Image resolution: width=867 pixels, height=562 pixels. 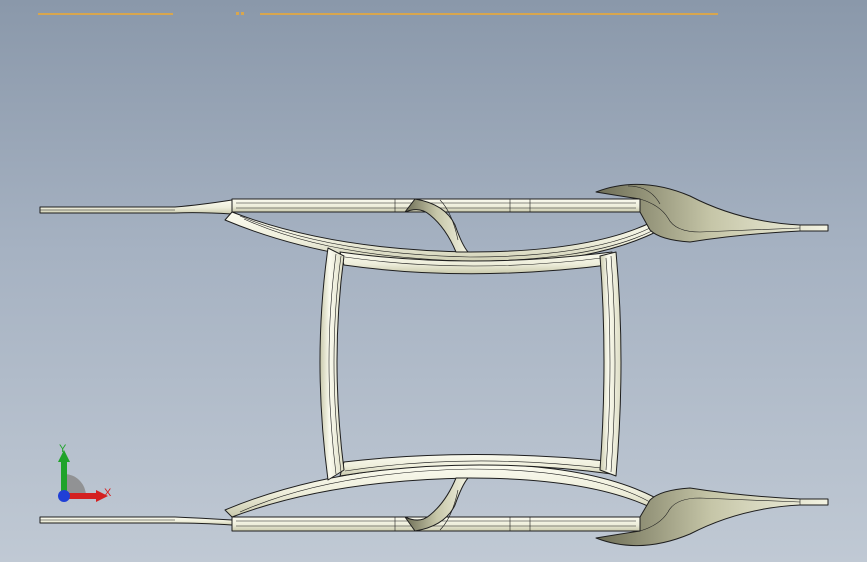 I want to click on triad-axes-icon, so click(x=83, y=476).